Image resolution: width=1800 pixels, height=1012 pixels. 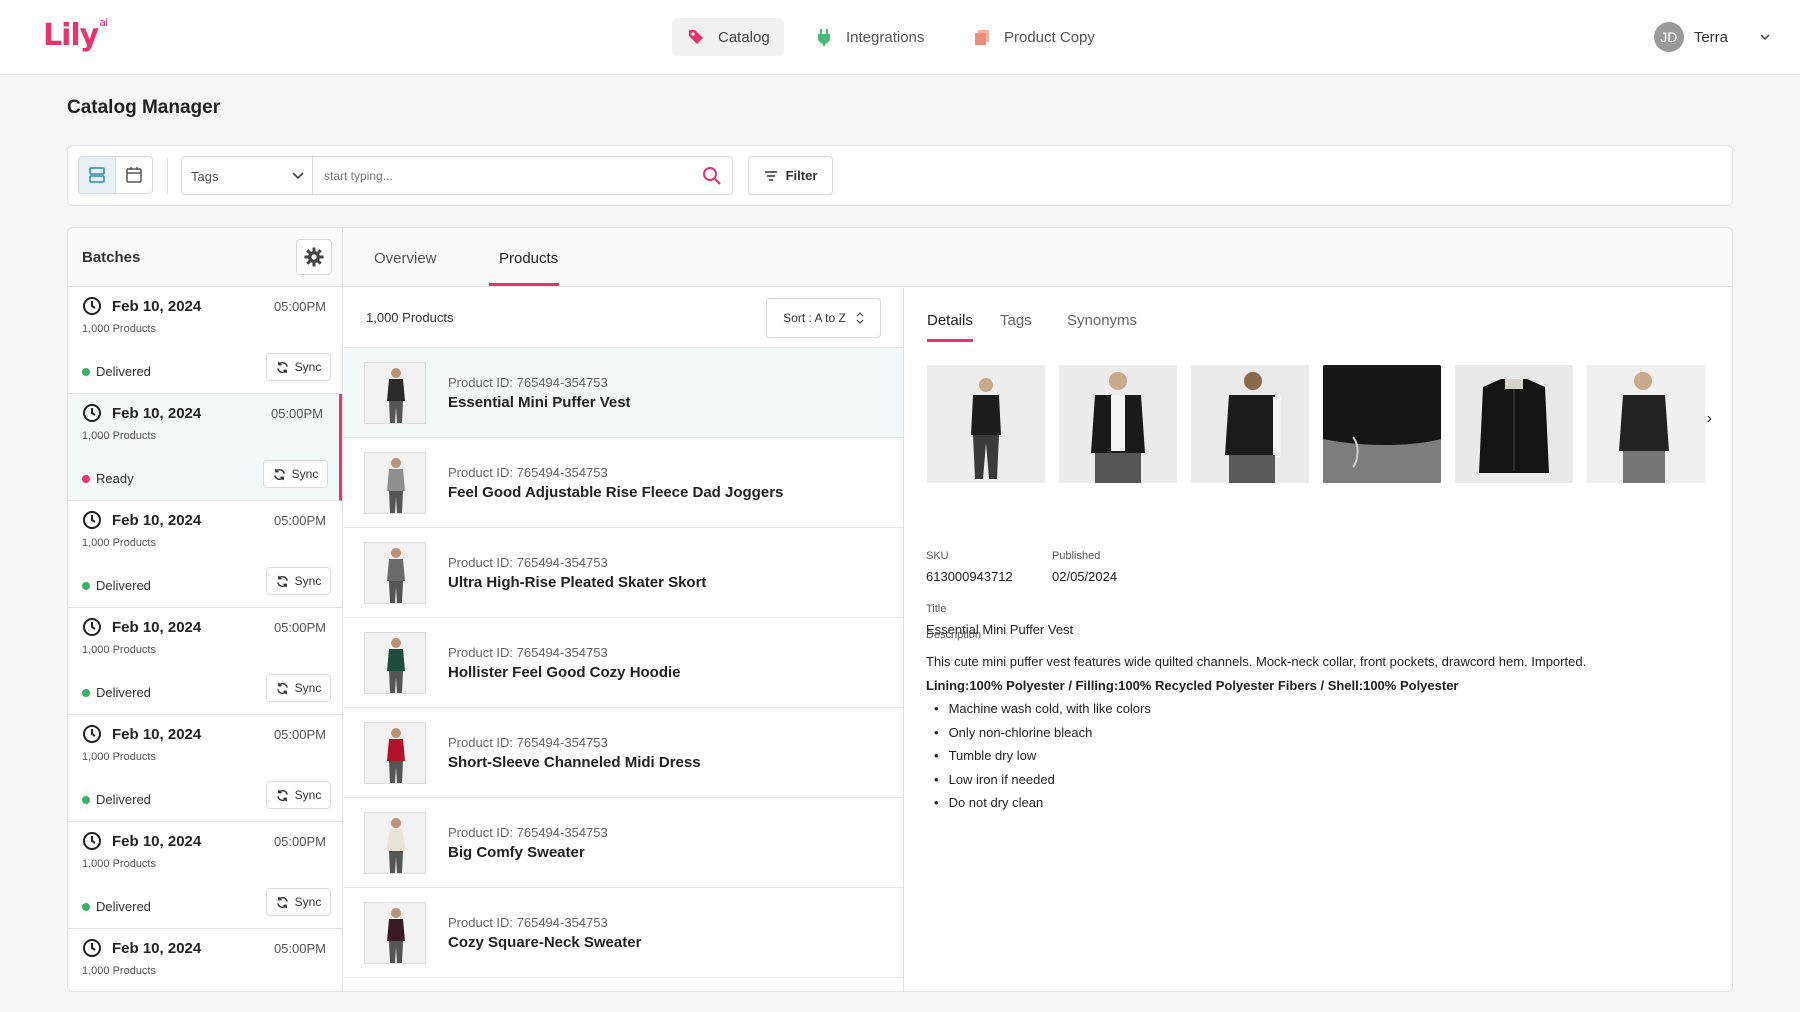 What do you see at coordinates (1319, 424) in the screenshot?
I see `product-image-gallery` at bounding box center [1319, 424].